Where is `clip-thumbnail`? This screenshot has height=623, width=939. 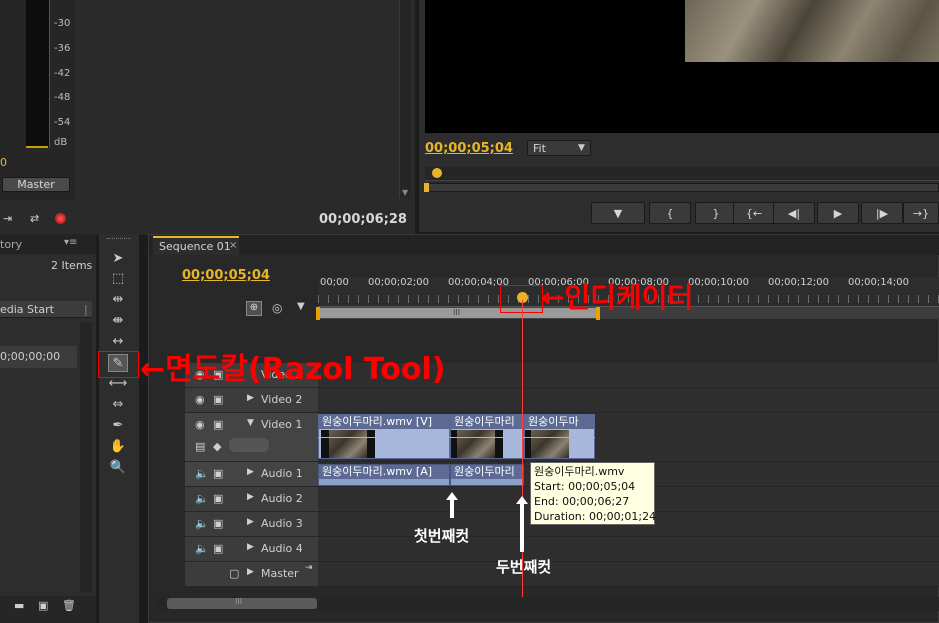
clip-thumbnail is located at coordinates (348, 444).